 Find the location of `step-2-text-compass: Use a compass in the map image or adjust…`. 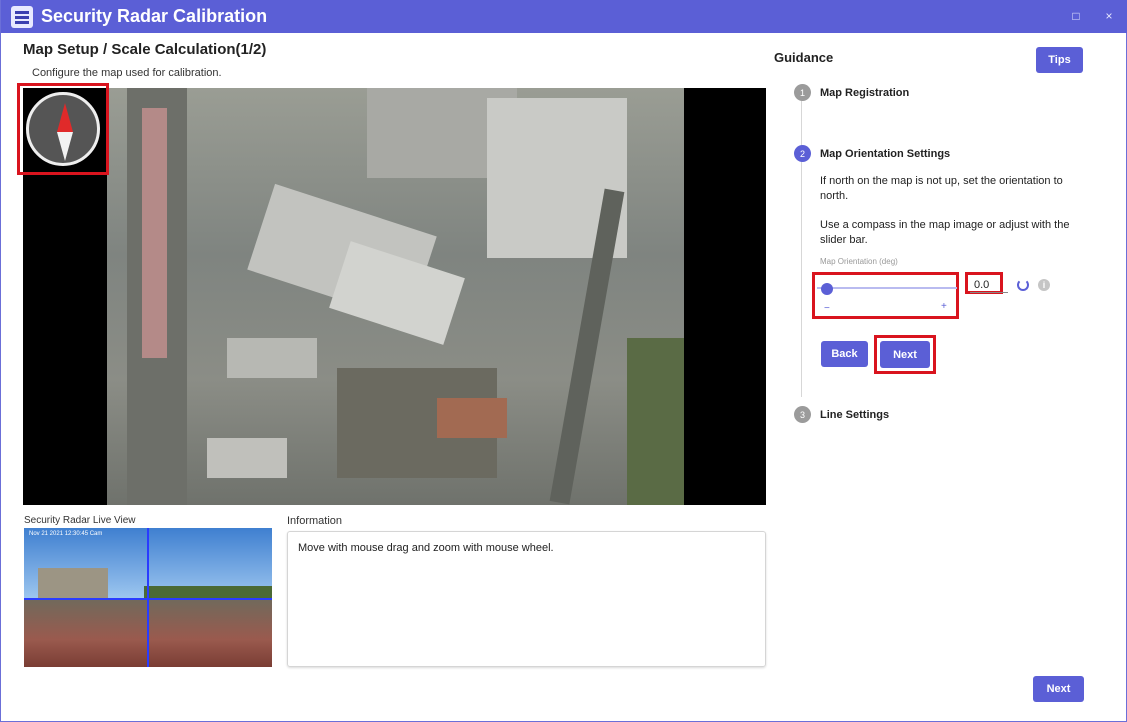

step-2-text-compass: Use a compass in the map image or adjust… is located at coordinates (945, 232).